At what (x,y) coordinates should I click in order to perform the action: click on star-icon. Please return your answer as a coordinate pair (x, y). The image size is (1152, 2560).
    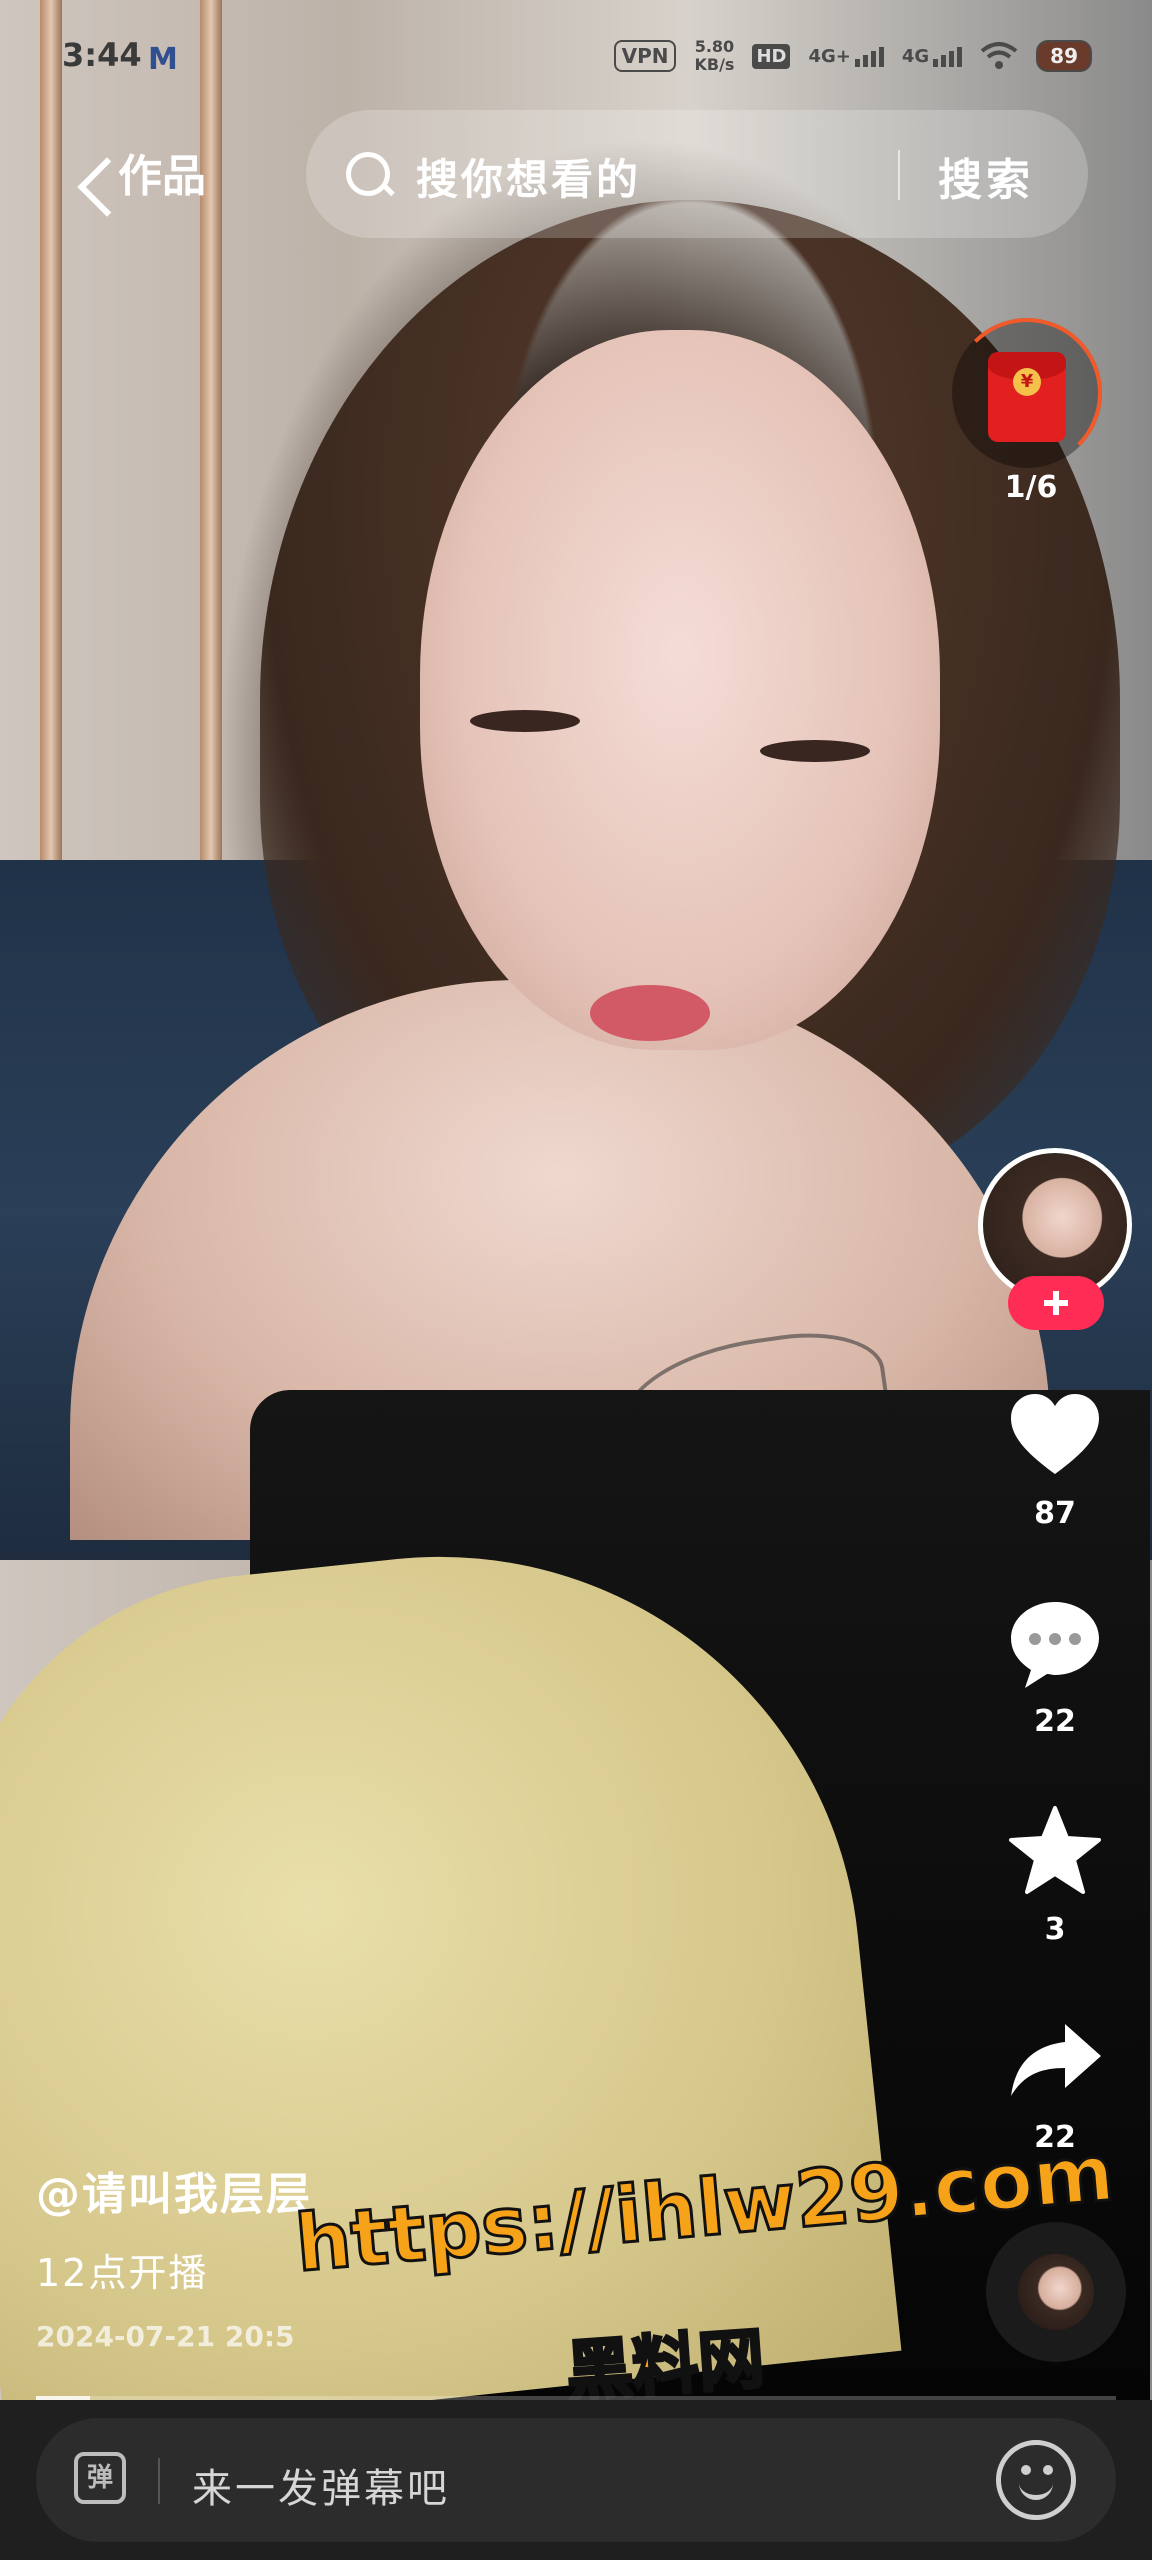
    Looking at the image, I should click on (1055, 1850).